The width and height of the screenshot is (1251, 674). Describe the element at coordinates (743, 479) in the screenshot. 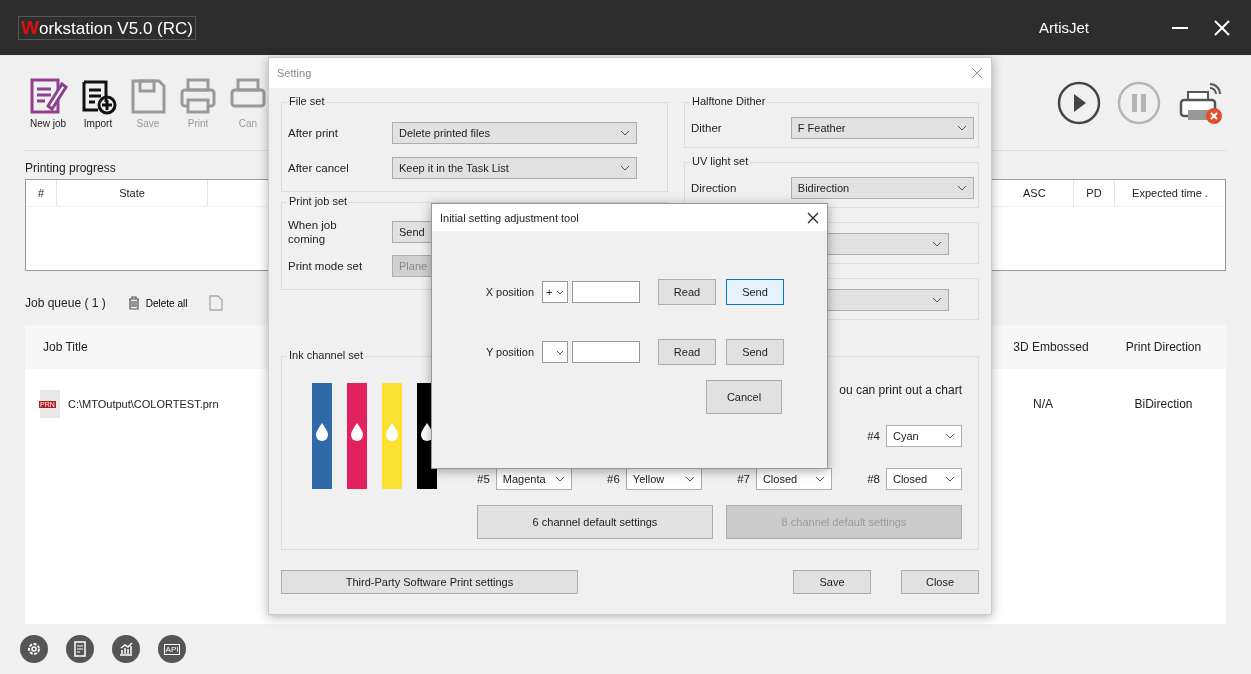

I see `channel-label: #7` at that location.